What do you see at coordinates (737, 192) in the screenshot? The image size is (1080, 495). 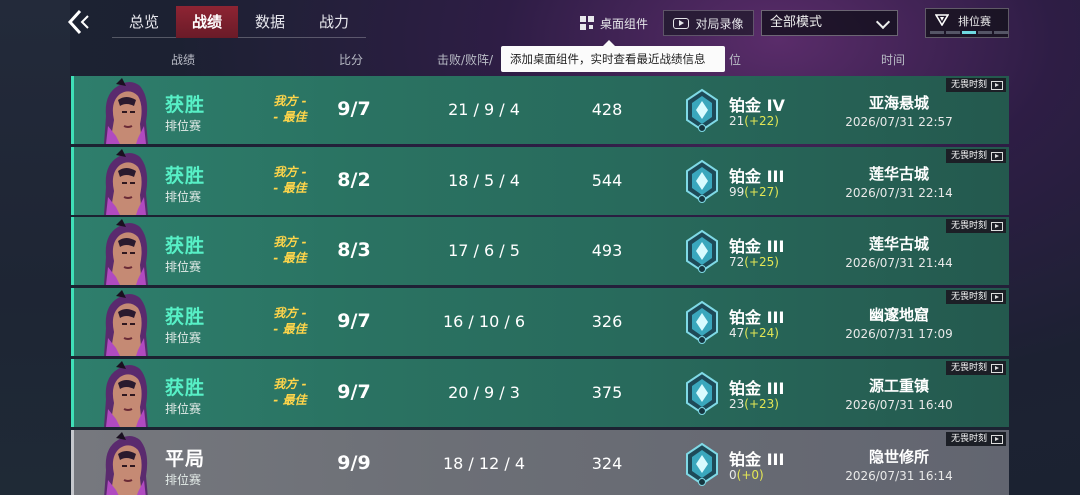 I see `tier-points-value: 99` at bounding box center [737, 192].